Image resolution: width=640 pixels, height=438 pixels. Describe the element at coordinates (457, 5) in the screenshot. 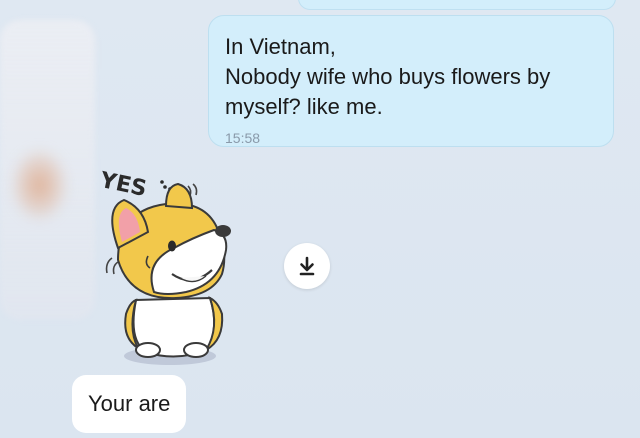

I see `previous-message-bubble` at that location.